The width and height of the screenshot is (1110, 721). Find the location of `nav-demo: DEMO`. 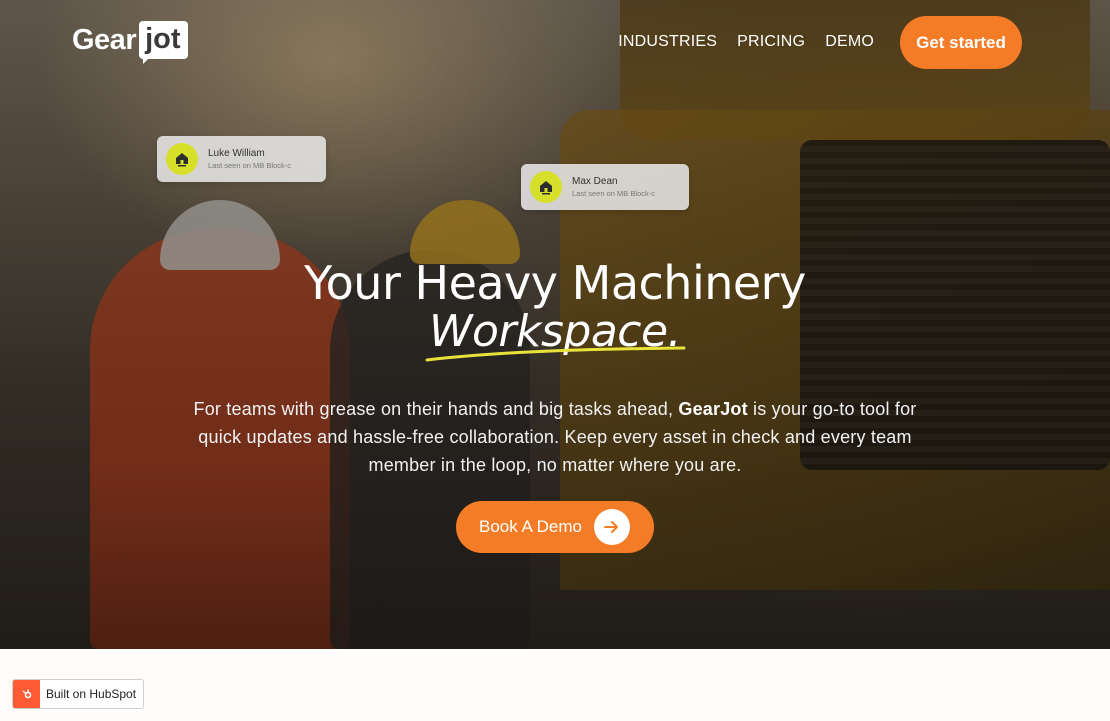

nav-demo: DEMO is located at coordinates (849, 42).